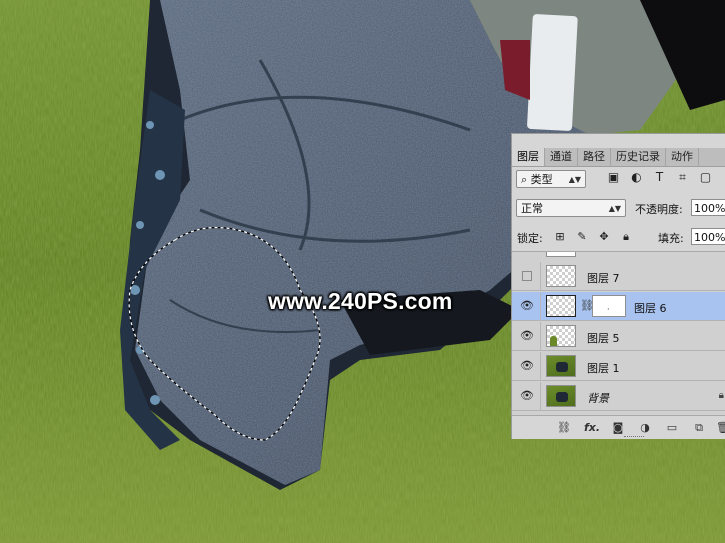  What do you see at coordinates (524, 179) in the screenshot?
I see `search-icon: ⌕` at bounding box center [524, 179].